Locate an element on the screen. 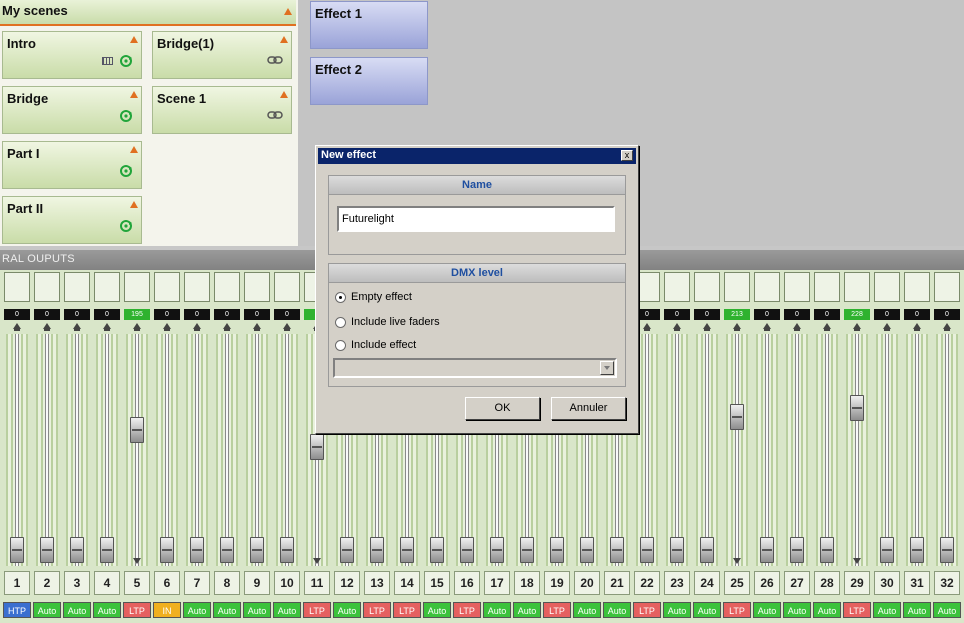  effect-card: Effect 1 is located at coordinates (369, 25).